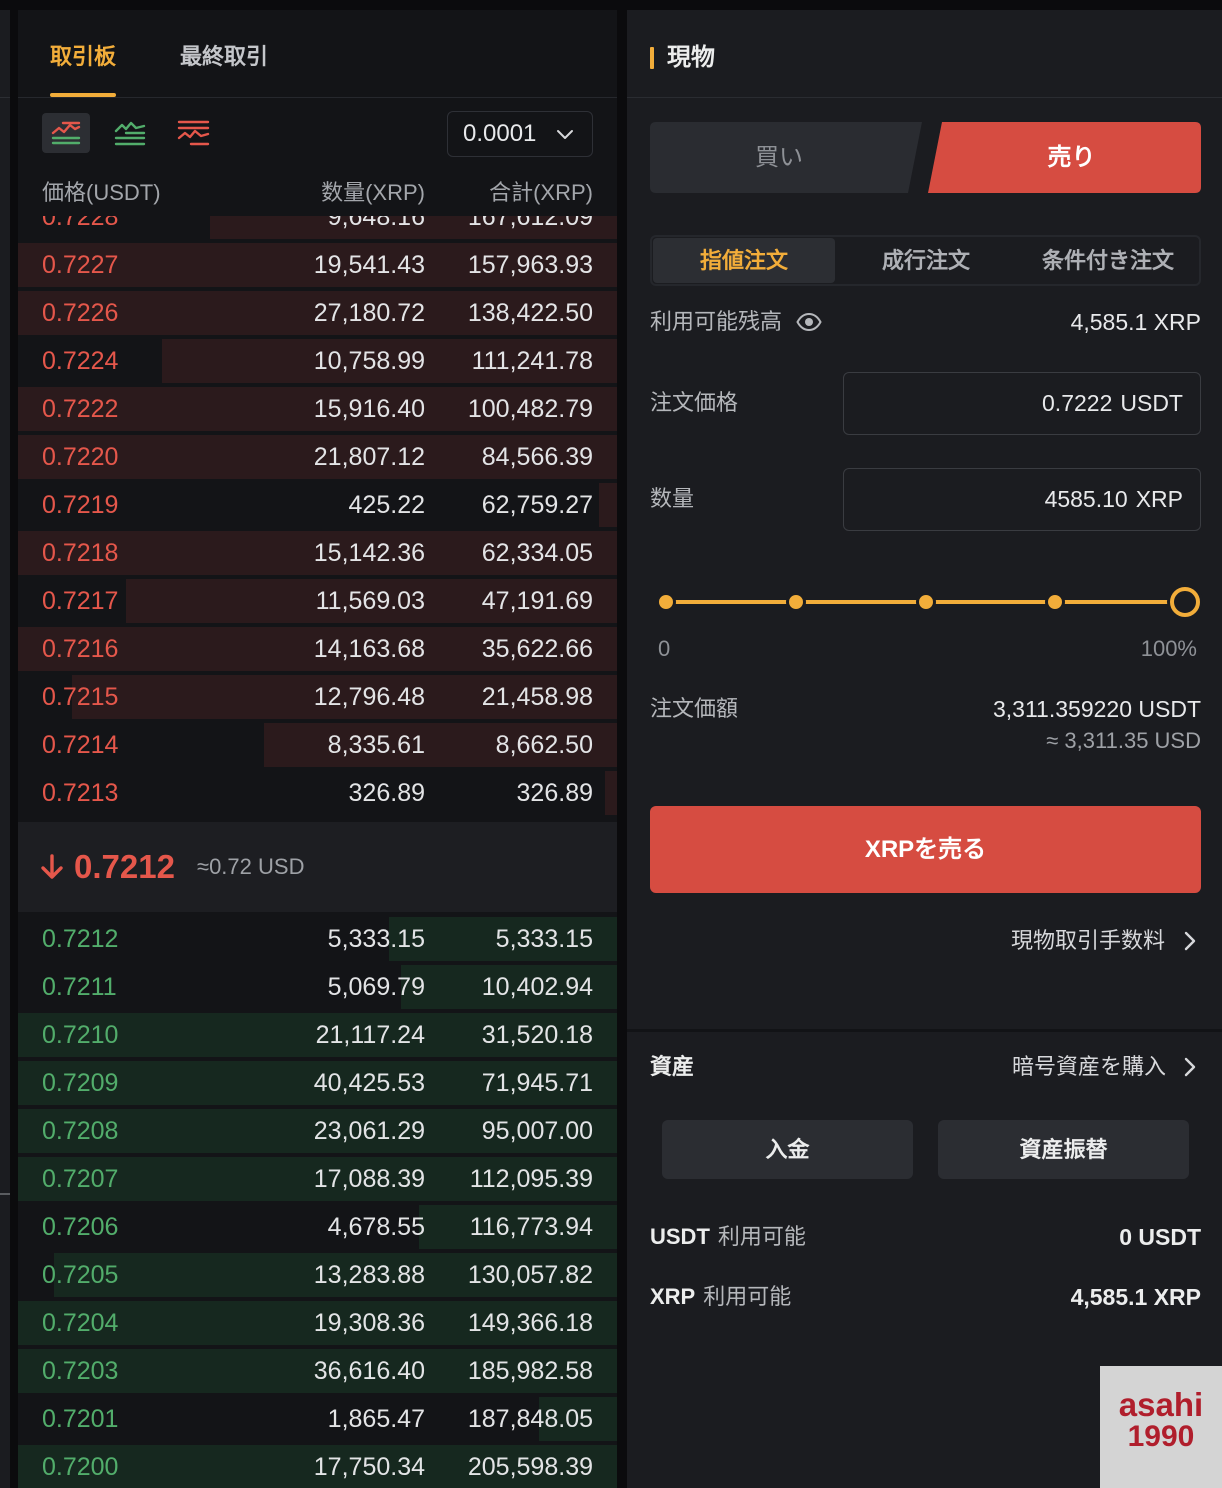  I want to click on ask-row: 0.7219 425.22 62,759.27, so click(317, 505).